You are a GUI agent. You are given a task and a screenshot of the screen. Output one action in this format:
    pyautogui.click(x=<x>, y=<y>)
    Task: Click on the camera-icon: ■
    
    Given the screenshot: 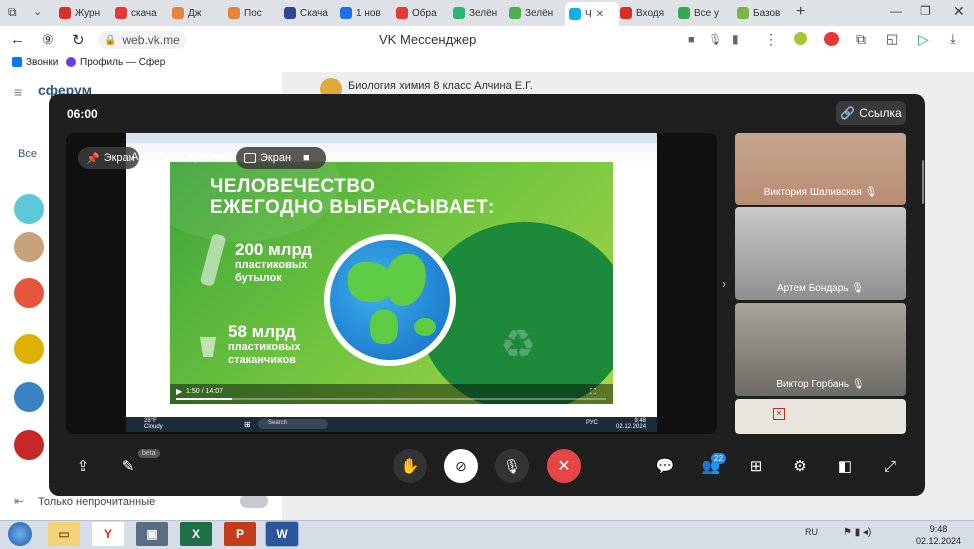 What is the action you would take?
    pyautogui.click(x=691, y=40)
    